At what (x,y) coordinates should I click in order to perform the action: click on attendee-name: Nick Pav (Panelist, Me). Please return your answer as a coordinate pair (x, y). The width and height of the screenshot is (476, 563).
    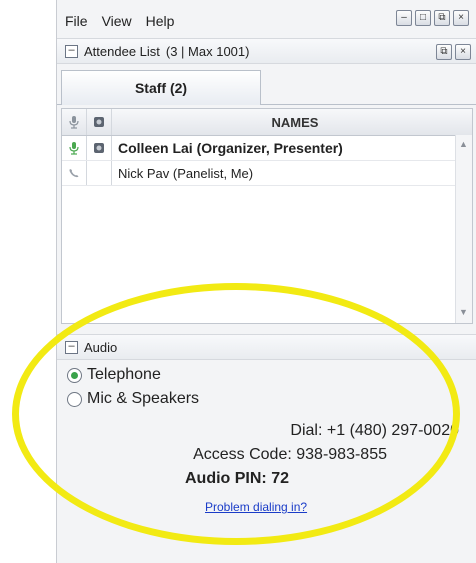
    Looking at the image, I should click on (186, 173).